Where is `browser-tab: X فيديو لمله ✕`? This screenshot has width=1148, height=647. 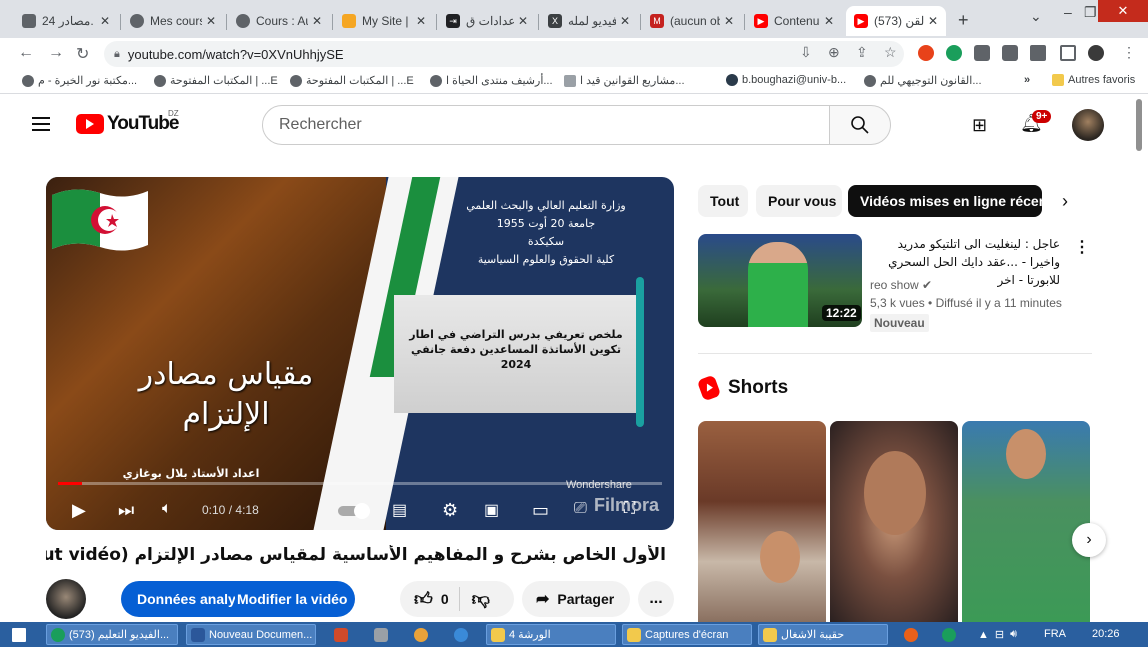
browser-tab: X فيديو لمله ✕ is located at coordinates (589, 21).